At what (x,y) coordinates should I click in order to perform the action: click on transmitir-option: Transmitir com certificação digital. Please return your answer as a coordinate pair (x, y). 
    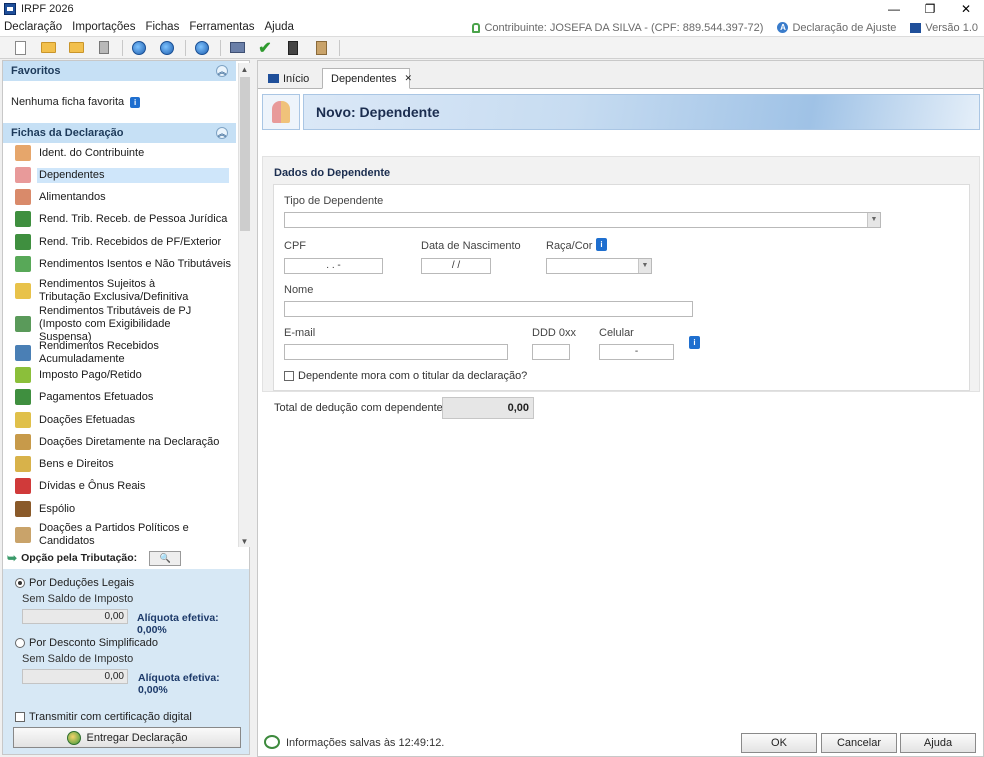
    Looking at the image, I should click on (103, 717).